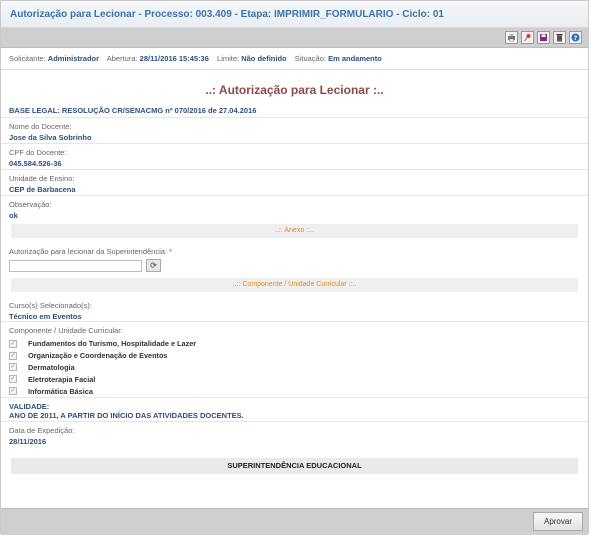  I want to click on help-icon: ?, so click(575, 37).